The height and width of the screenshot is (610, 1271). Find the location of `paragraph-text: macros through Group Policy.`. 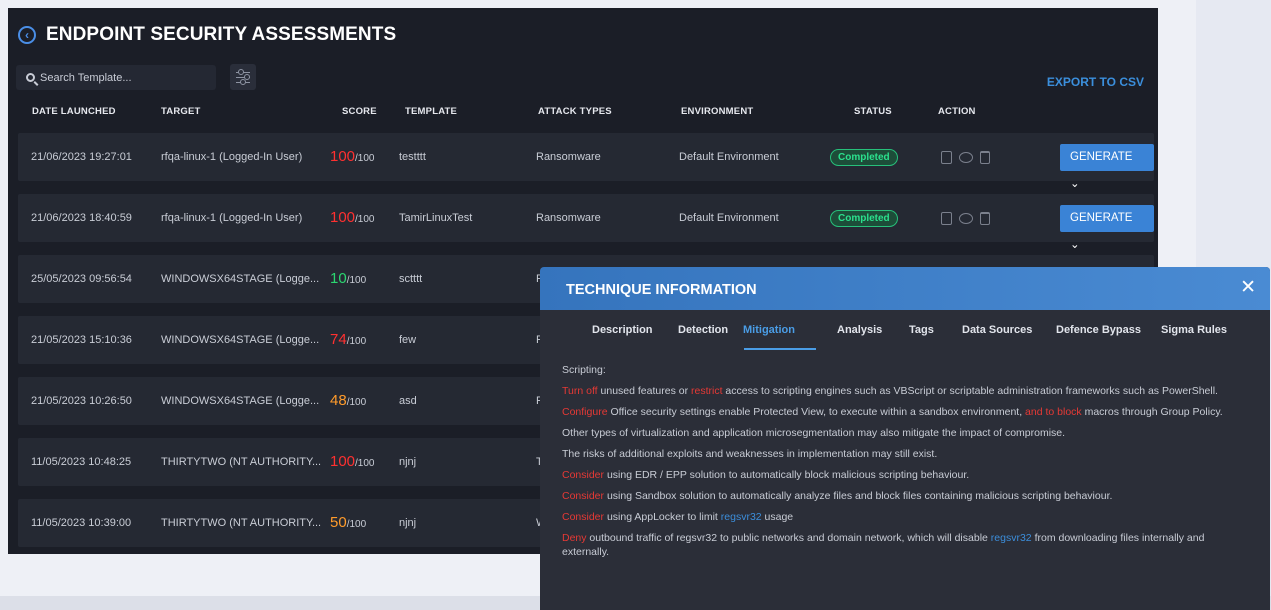

paragraph-text: macros through Group Policy. is located at coordinates (1152, 412).